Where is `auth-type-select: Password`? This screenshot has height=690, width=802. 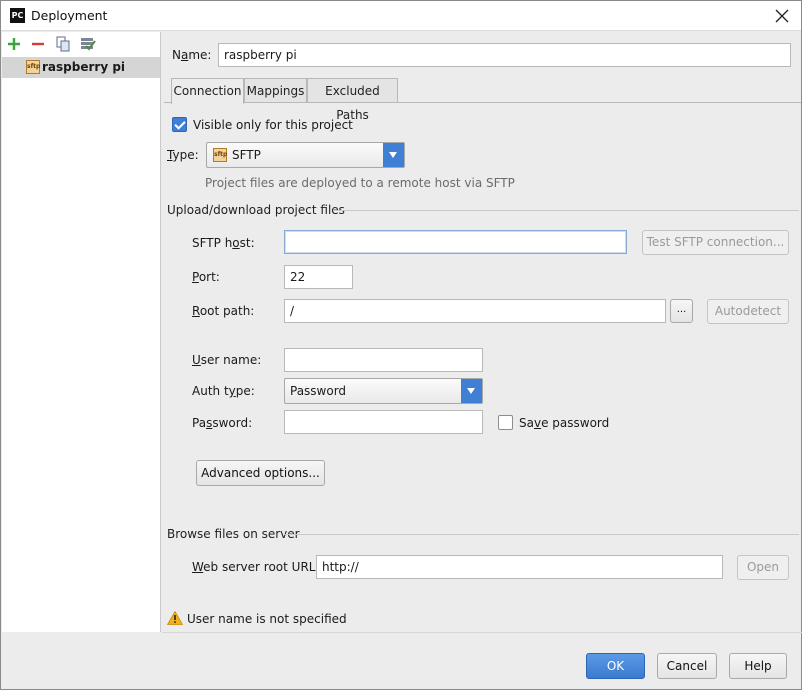 auth-type-select: Password is located at coordinates (383, 391).